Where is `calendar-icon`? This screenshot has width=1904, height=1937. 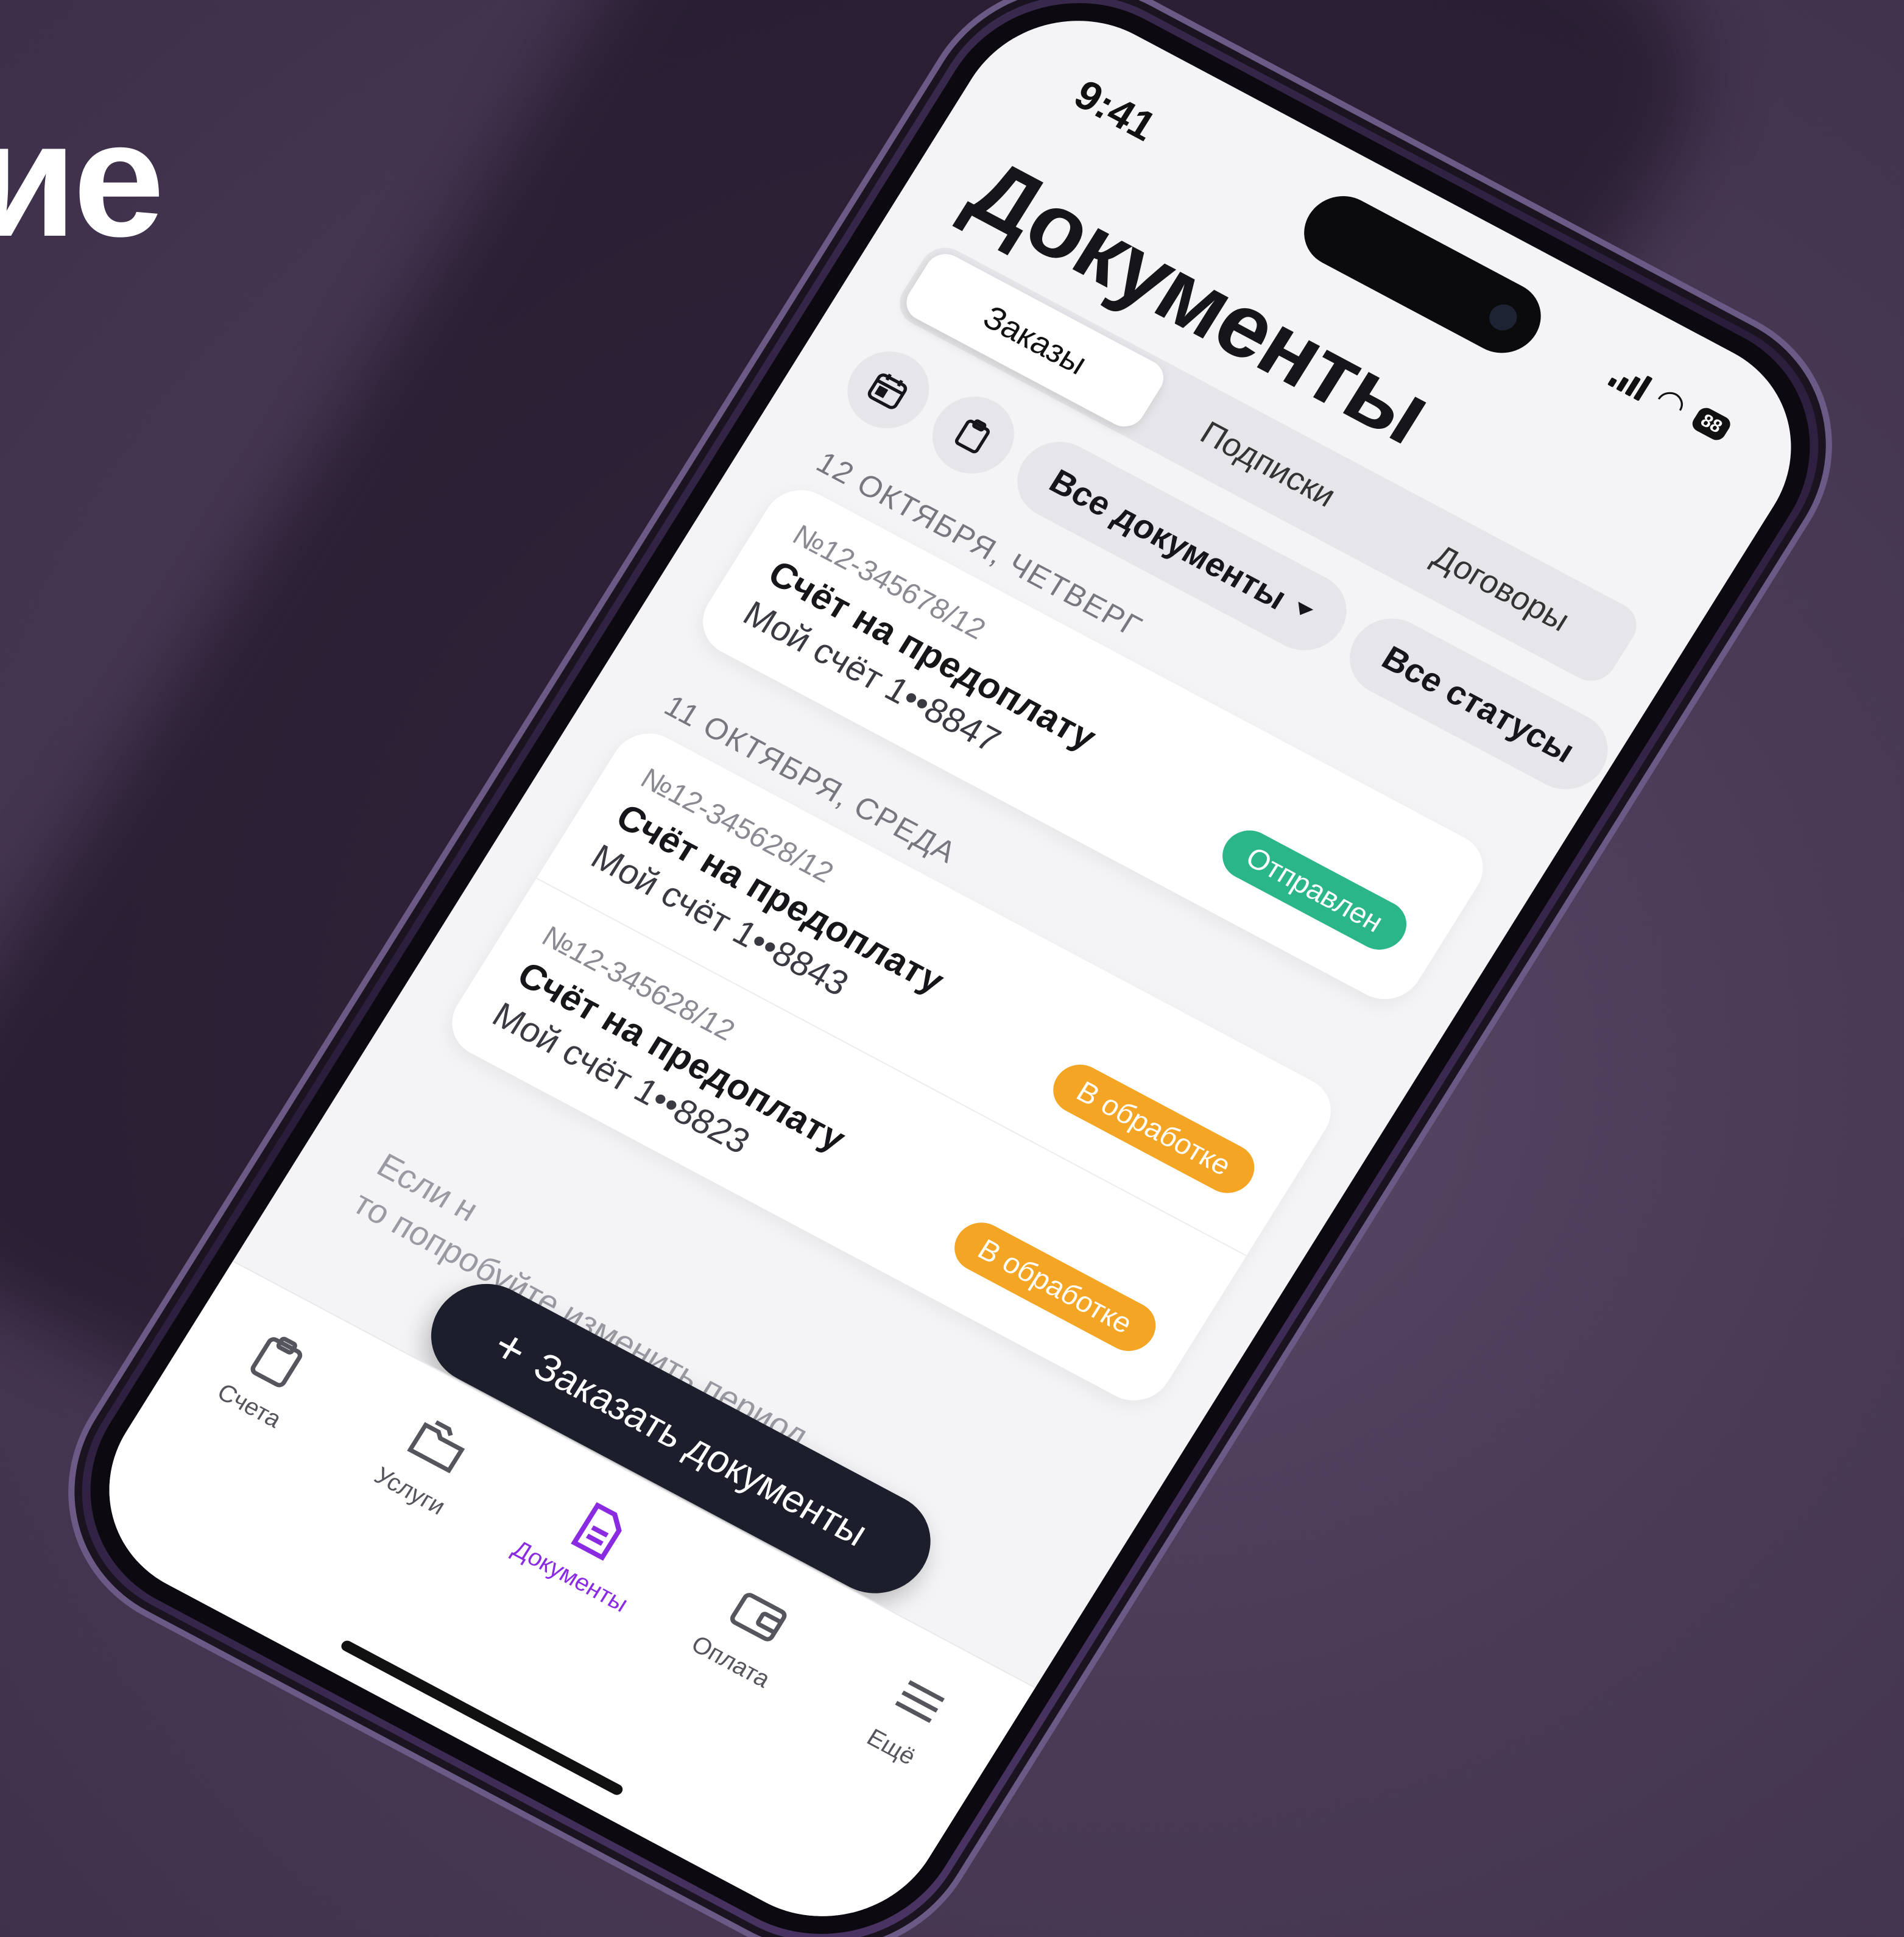
calendar-icon is located at coordinates (887, 391).